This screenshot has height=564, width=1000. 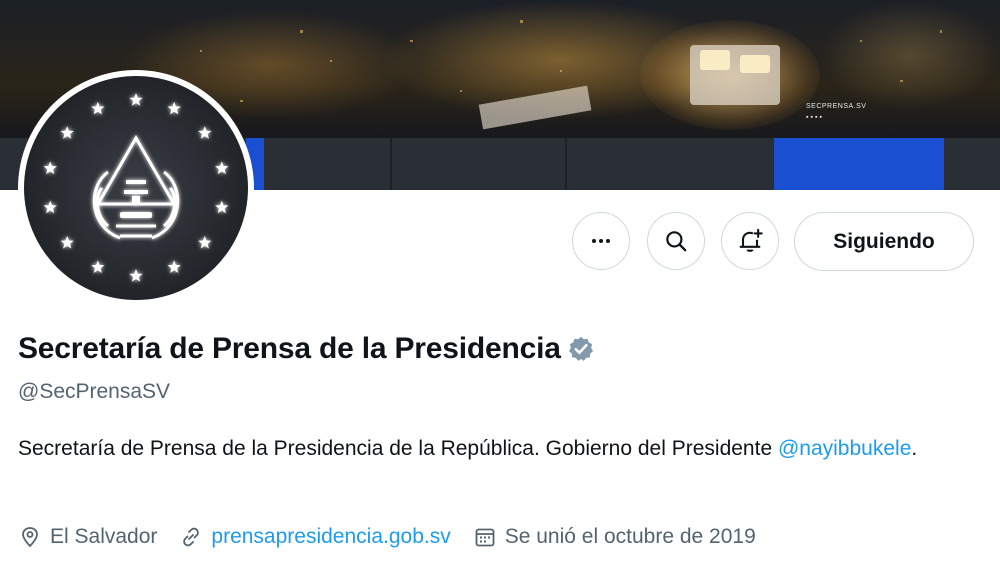 I want to click on banner-logo-icons: ▪▪▪▪, so click(x=815, y=117).